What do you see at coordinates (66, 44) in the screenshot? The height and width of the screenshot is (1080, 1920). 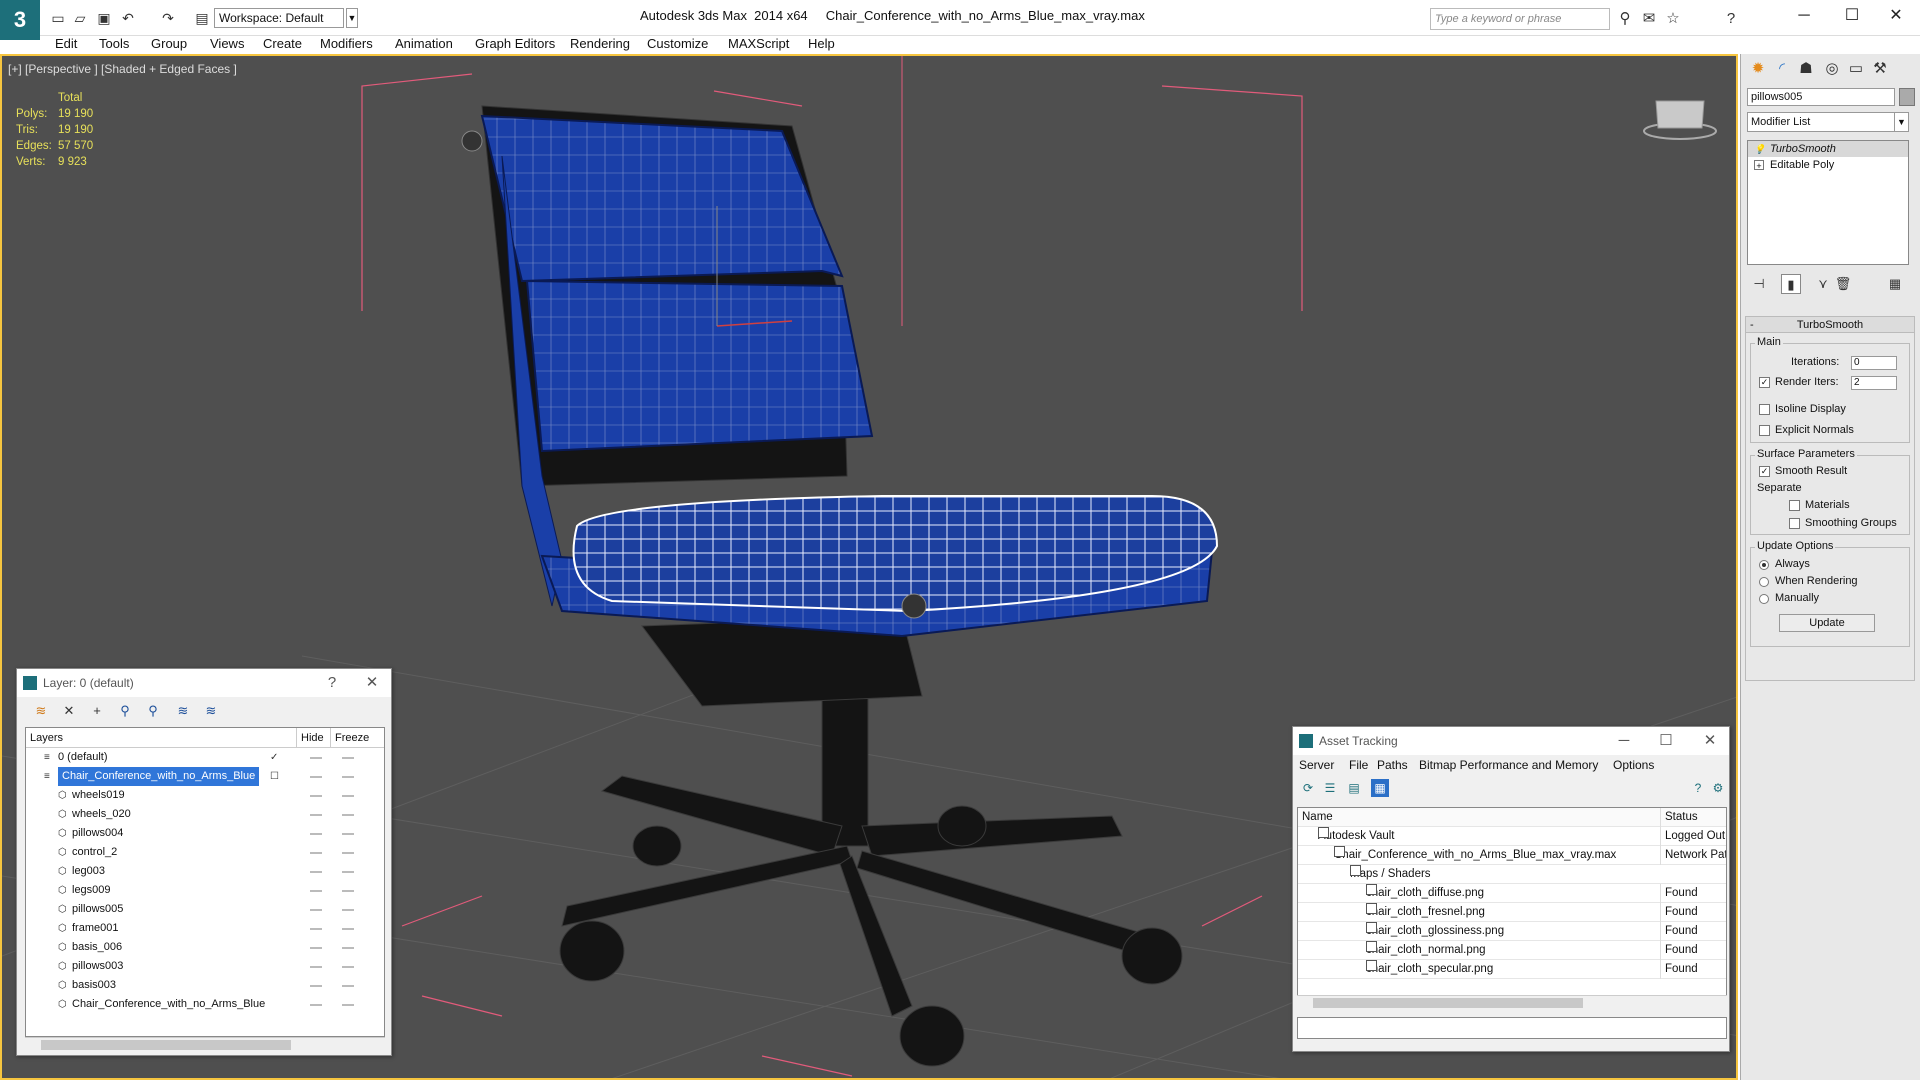 I see `menu-edit: Edit` at bounding box center [66, 44].